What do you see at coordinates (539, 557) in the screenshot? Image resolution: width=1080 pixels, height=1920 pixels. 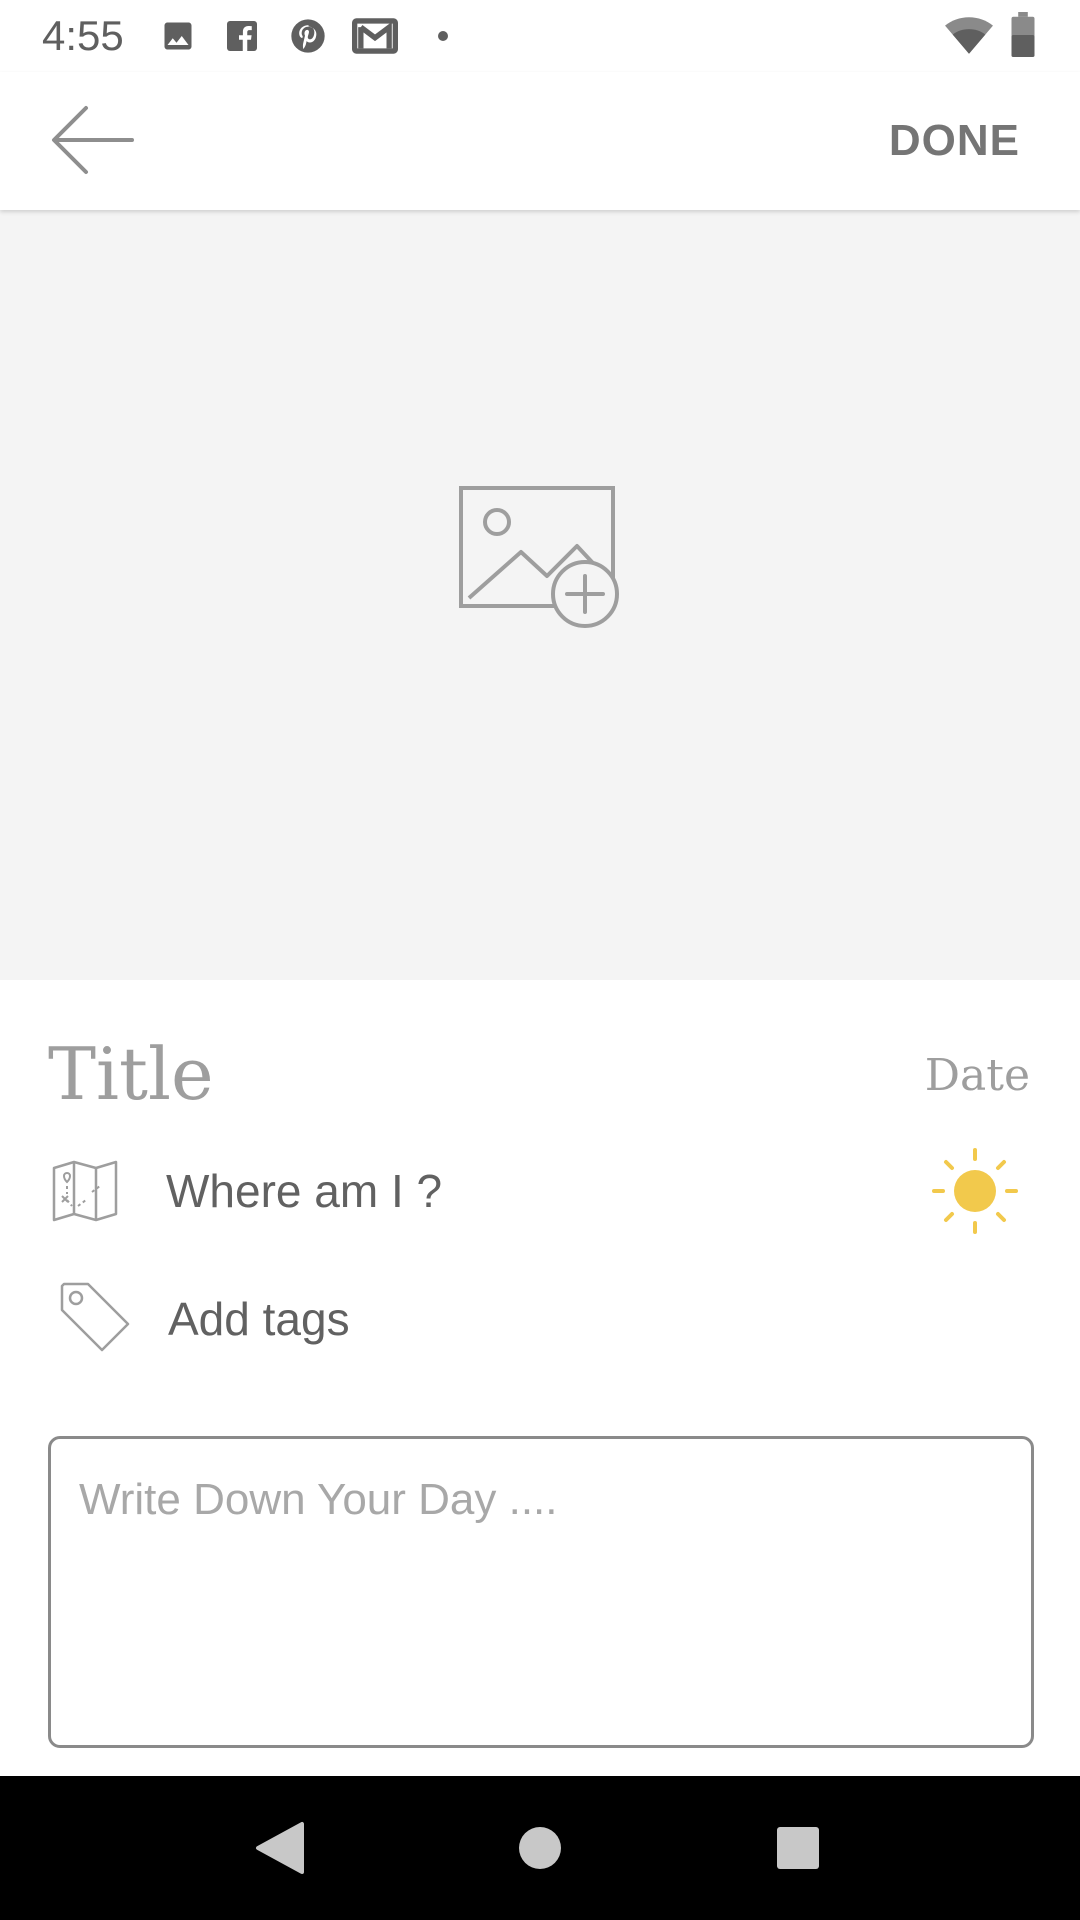 I see `add-image-icon` at bounding box center [539, 557].